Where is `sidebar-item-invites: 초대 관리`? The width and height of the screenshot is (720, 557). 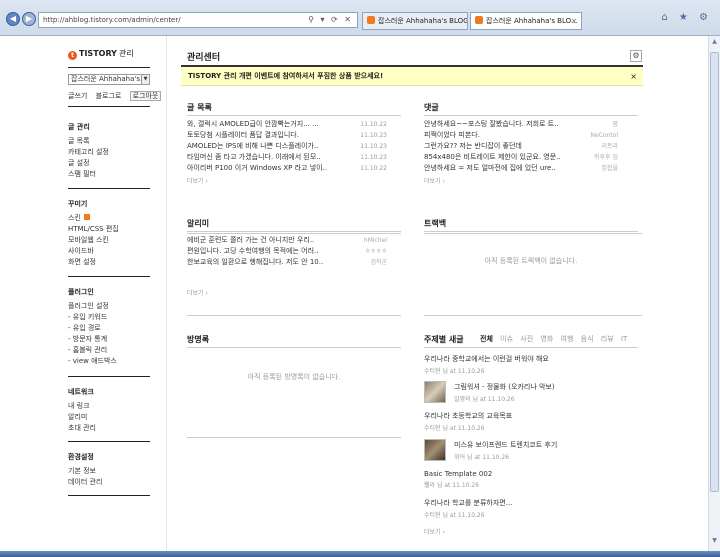
sidebar-item-invites: 초대 관리 is located at coordinates (113, 428).